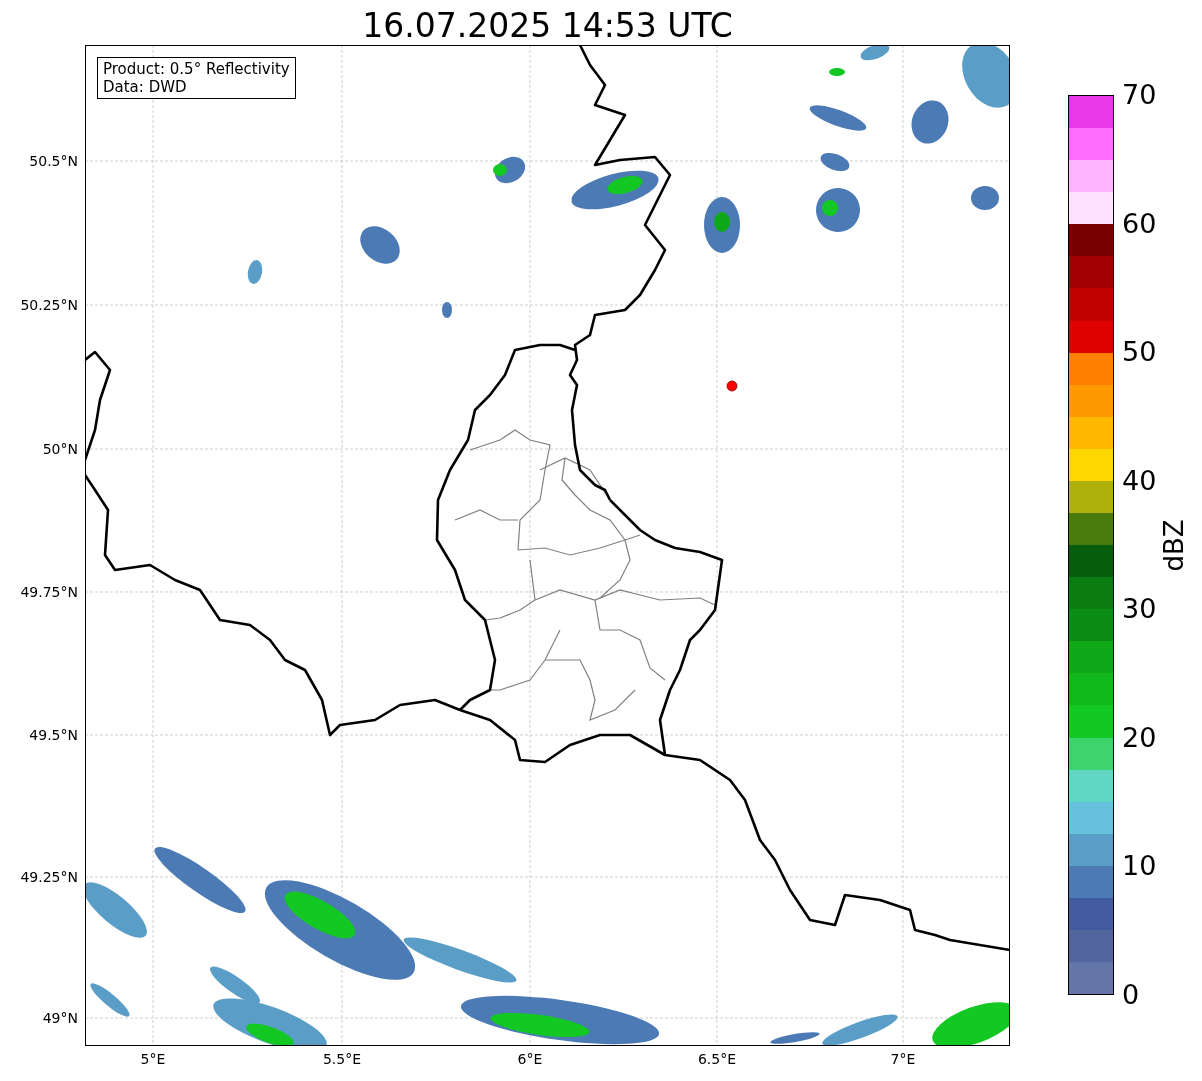 The height and width of the screenshot is (1081, 1202). I want to click on colorbar-tick-label: 40, so click(1139, 480).